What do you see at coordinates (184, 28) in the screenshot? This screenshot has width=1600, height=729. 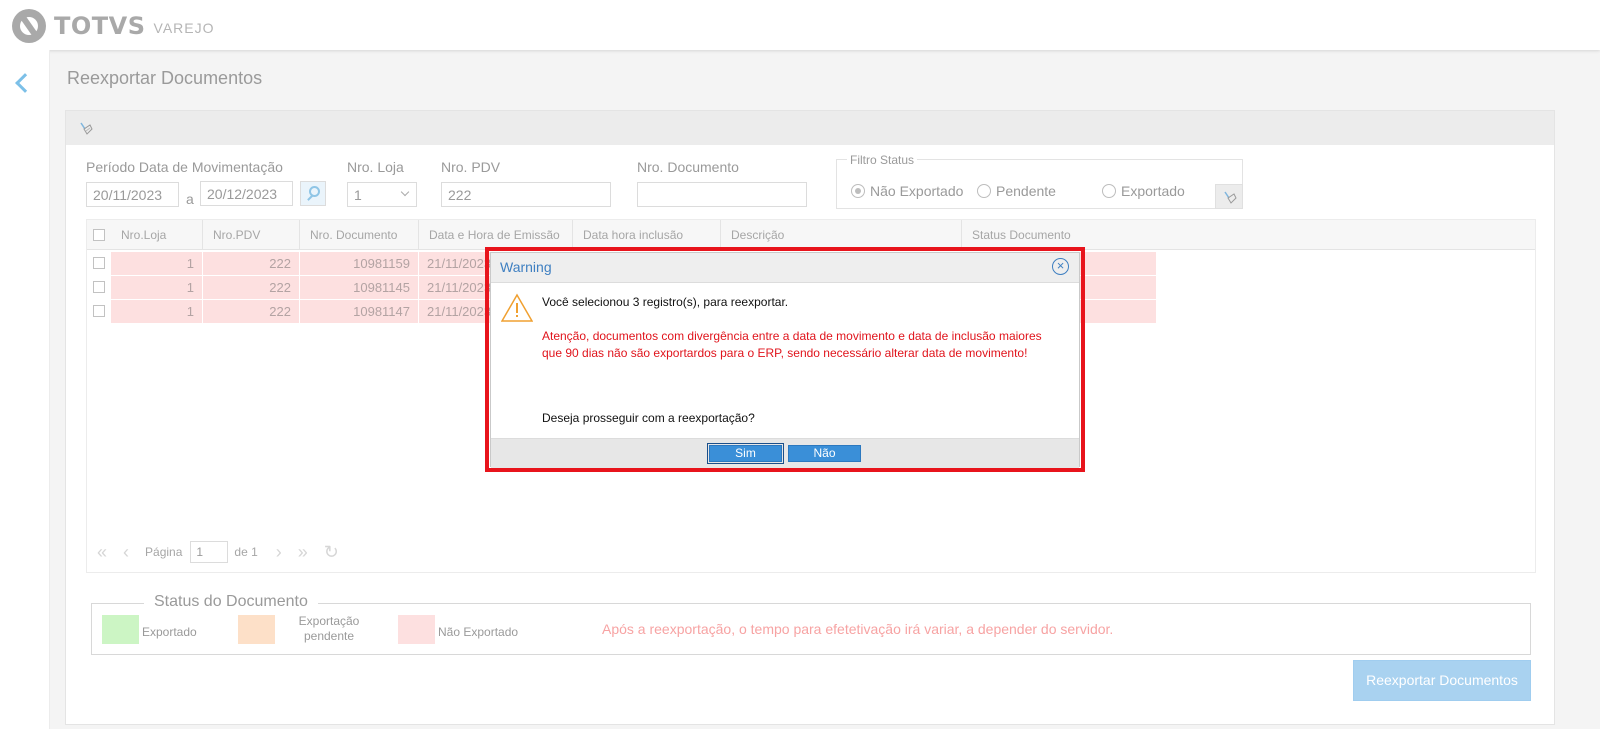 I see `product-name: VAREJO` at bounding box center [184, 28].